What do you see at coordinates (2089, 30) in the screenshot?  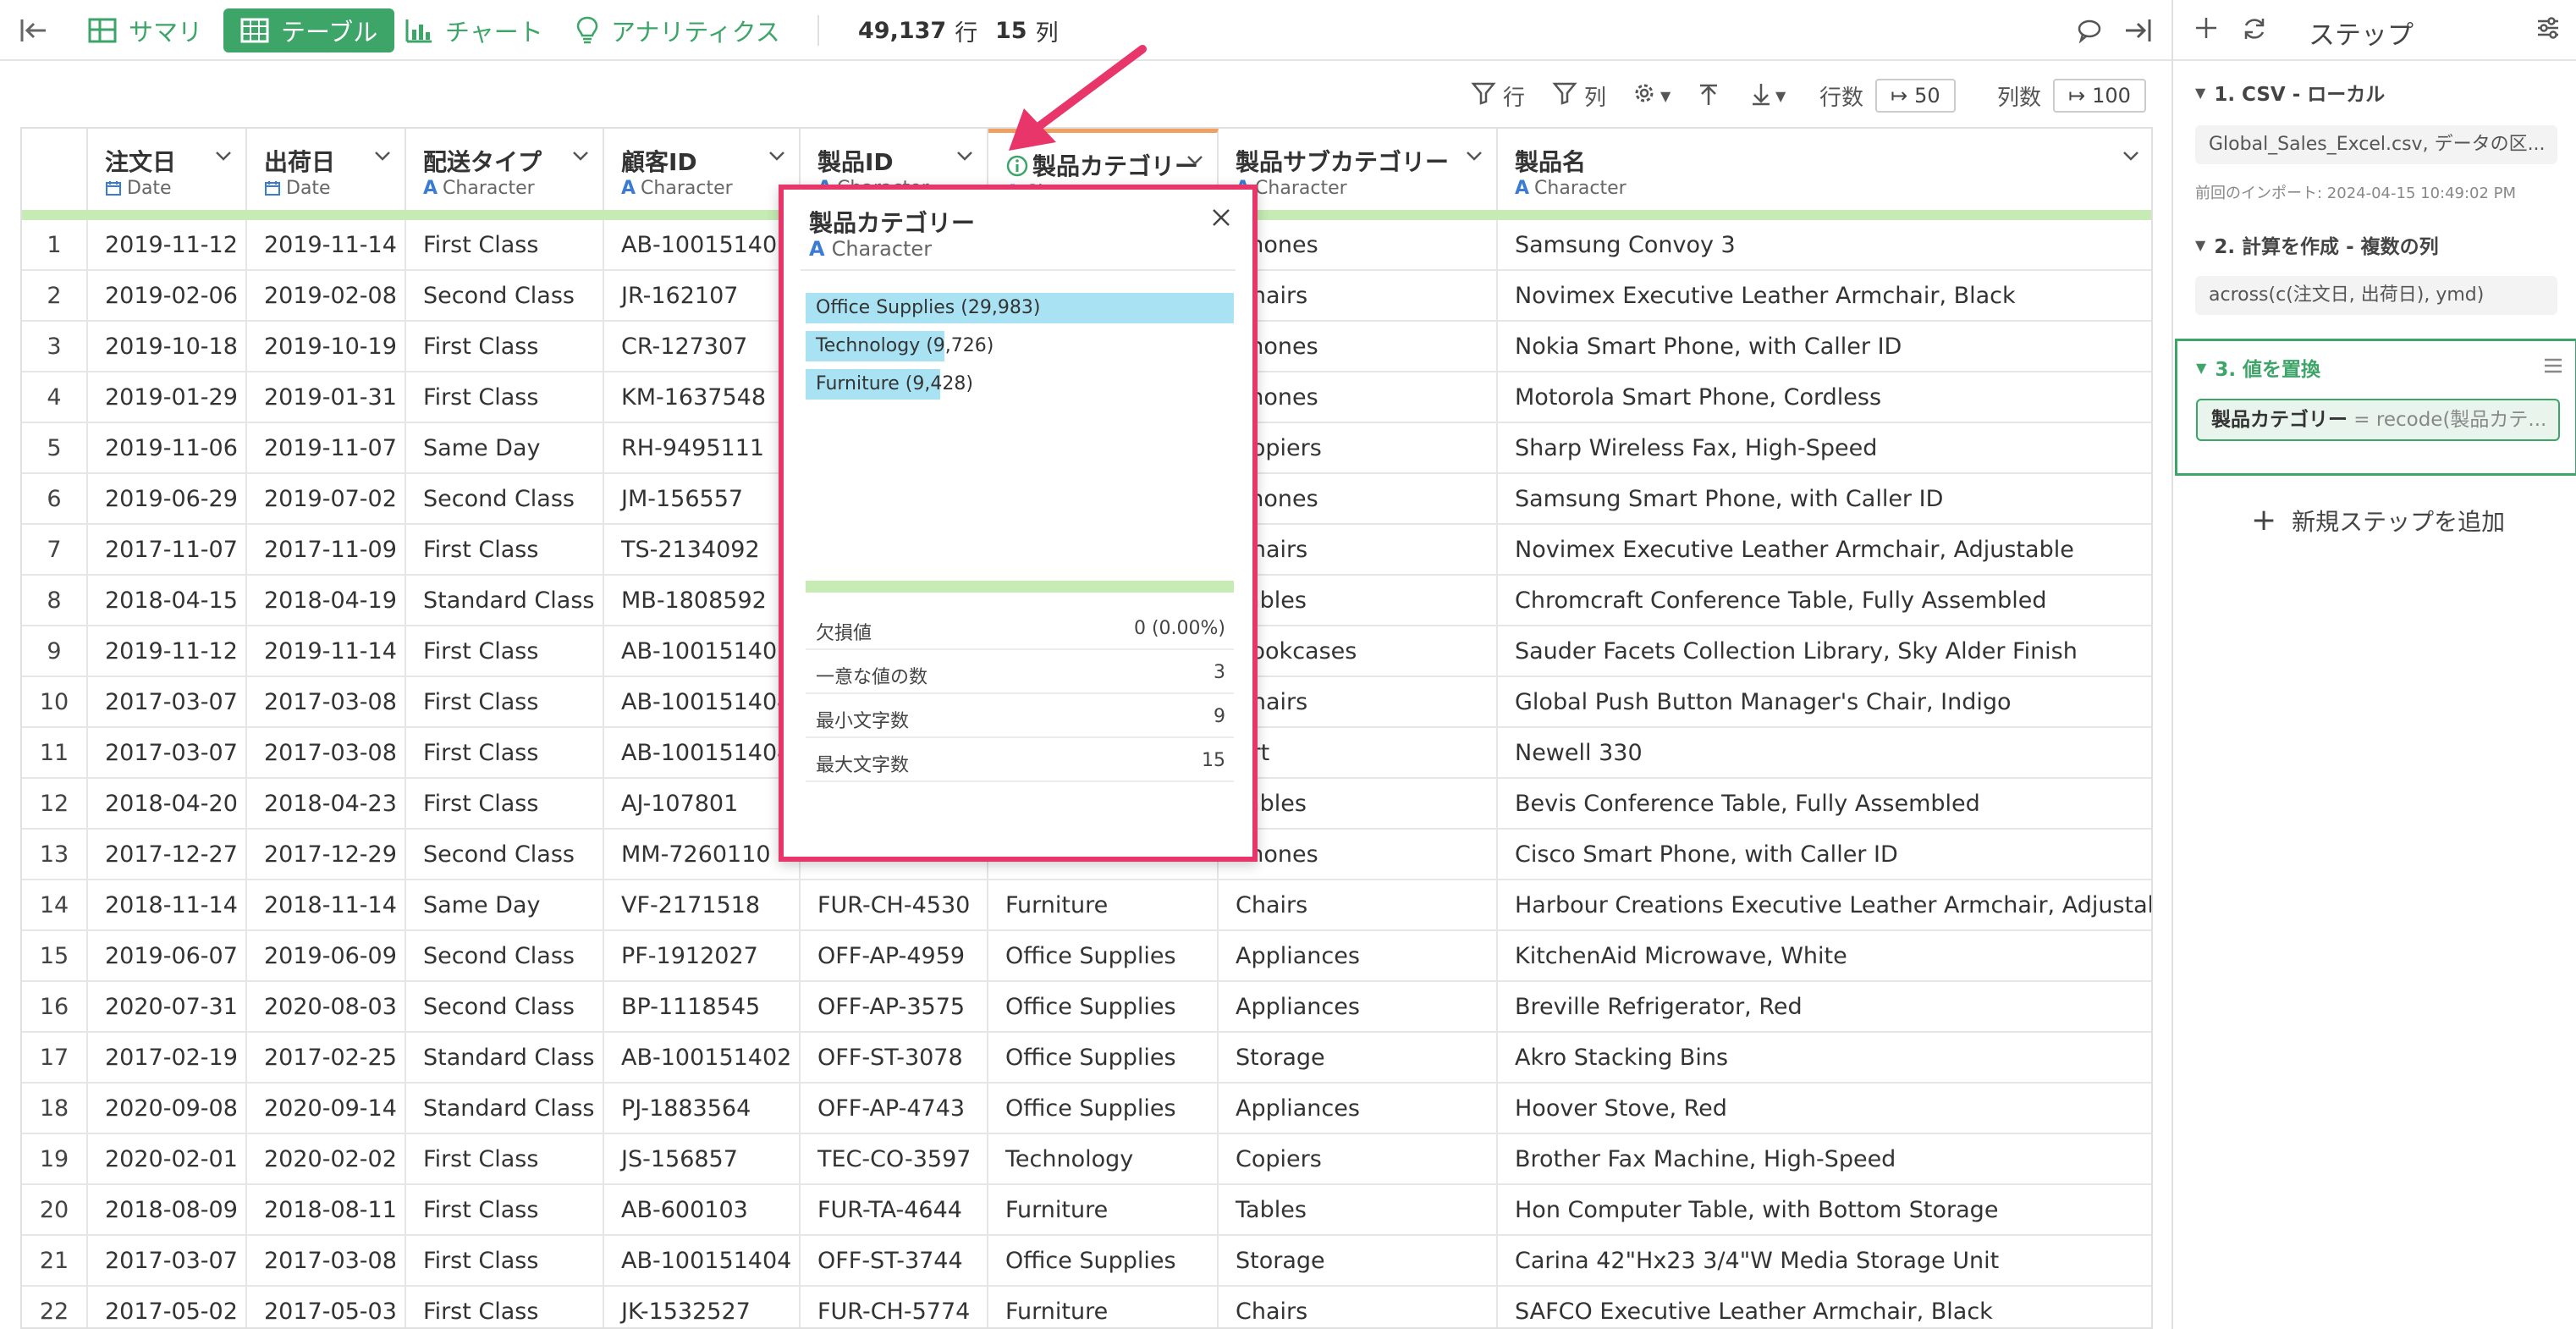 I see `comment-icon` at bounding box center [2089, 30].